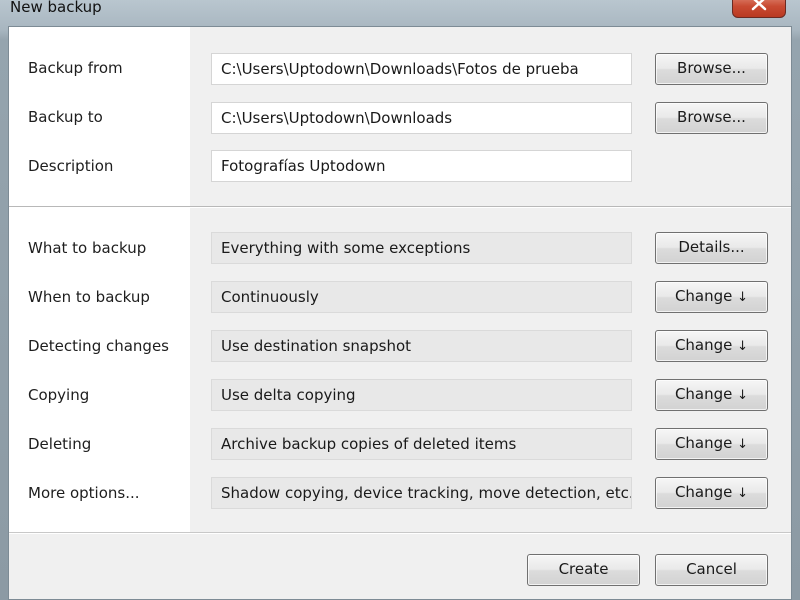 Image resolution: width=800 pixels, height=600 pixels. What do you see at coordinates (71, 166) in the screenshot?
I see `description-label: Description` at bounding box center [71, 166].